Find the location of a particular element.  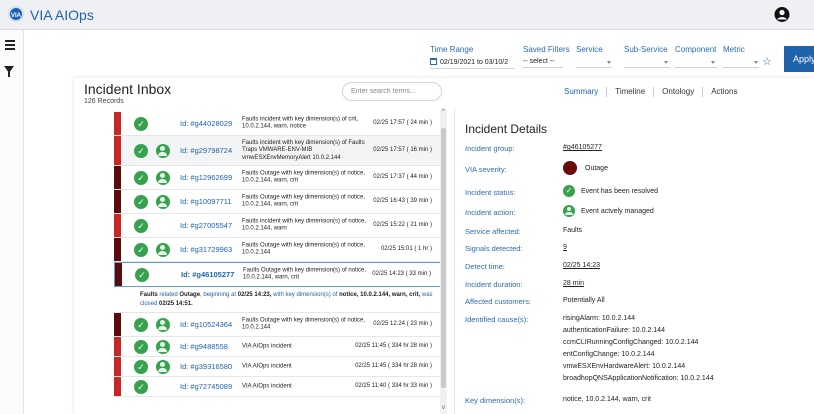

incident-time: 02/25 17:57 ( 16 min ) is located at coordinates (402, 149).